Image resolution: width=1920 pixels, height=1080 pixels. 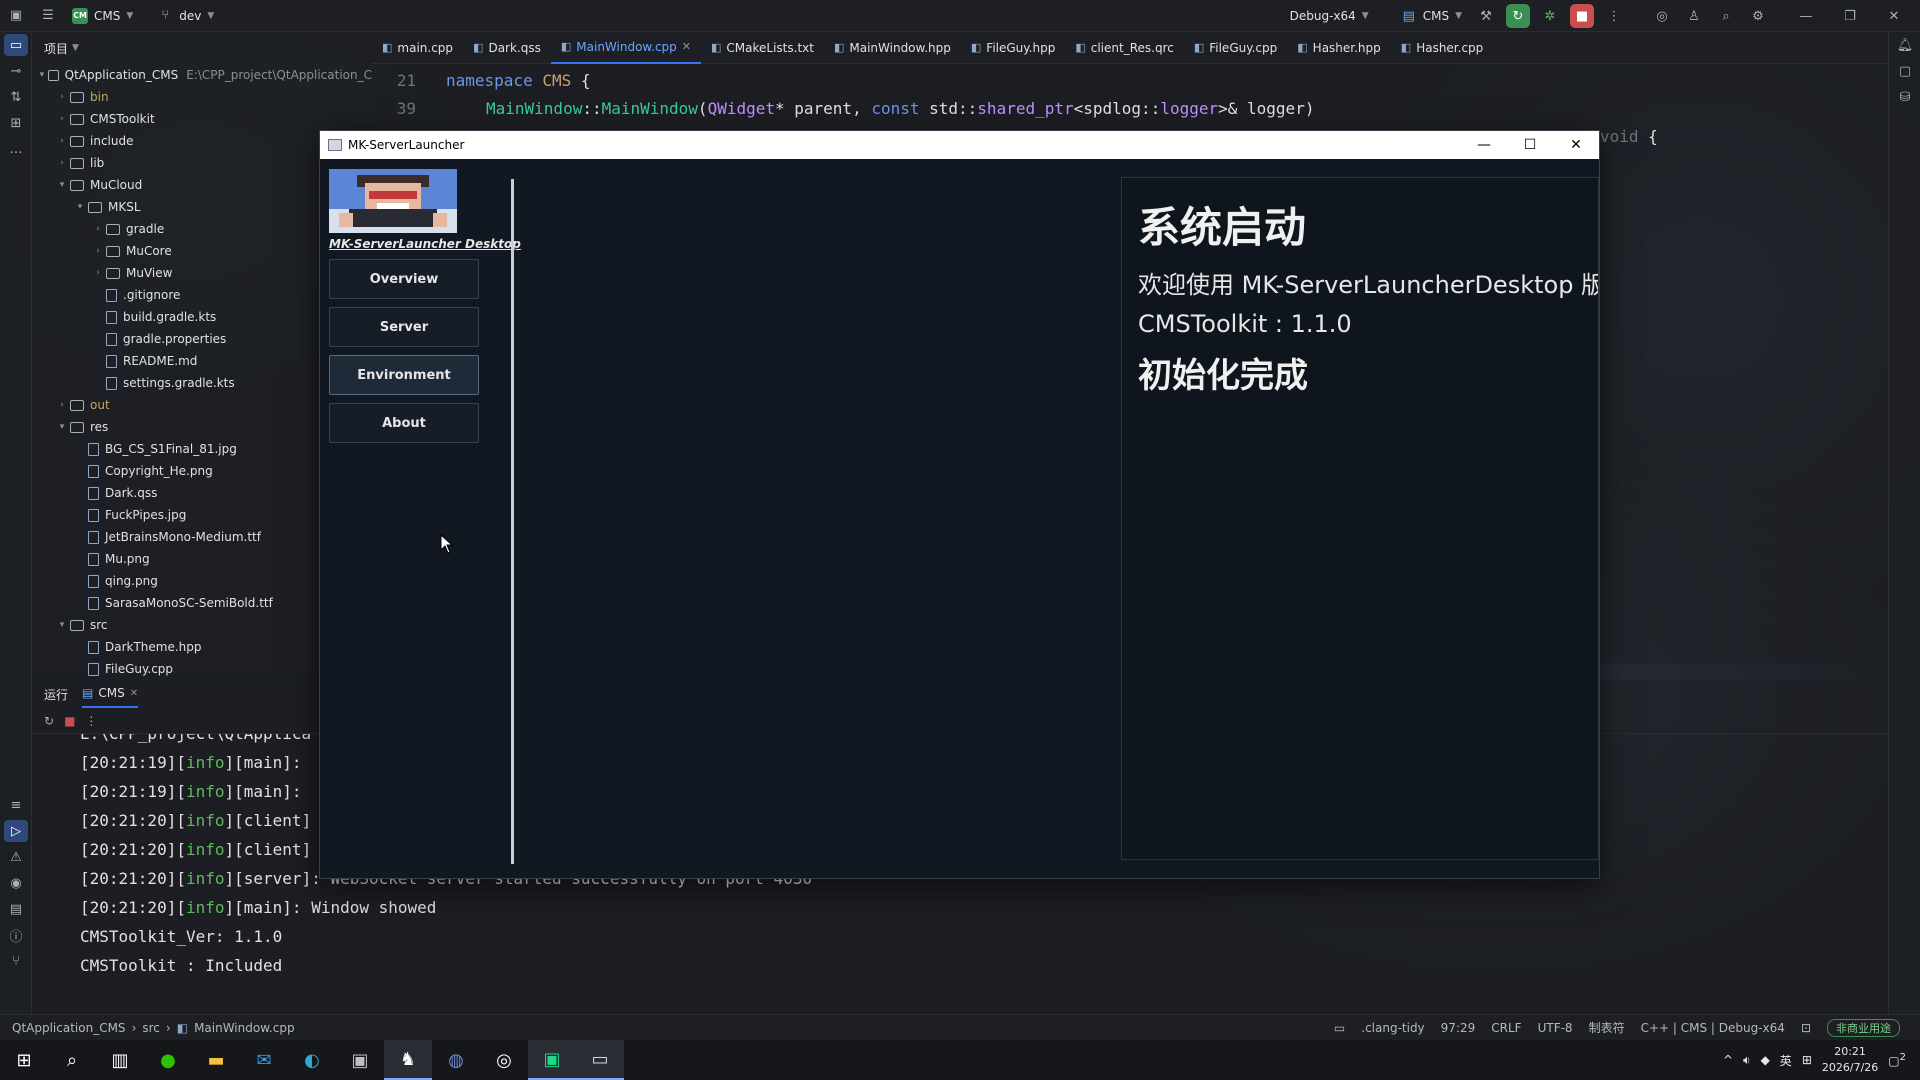 I want to click on editor-tab: ◧ Dark.qss, so click(x=507, y=48).